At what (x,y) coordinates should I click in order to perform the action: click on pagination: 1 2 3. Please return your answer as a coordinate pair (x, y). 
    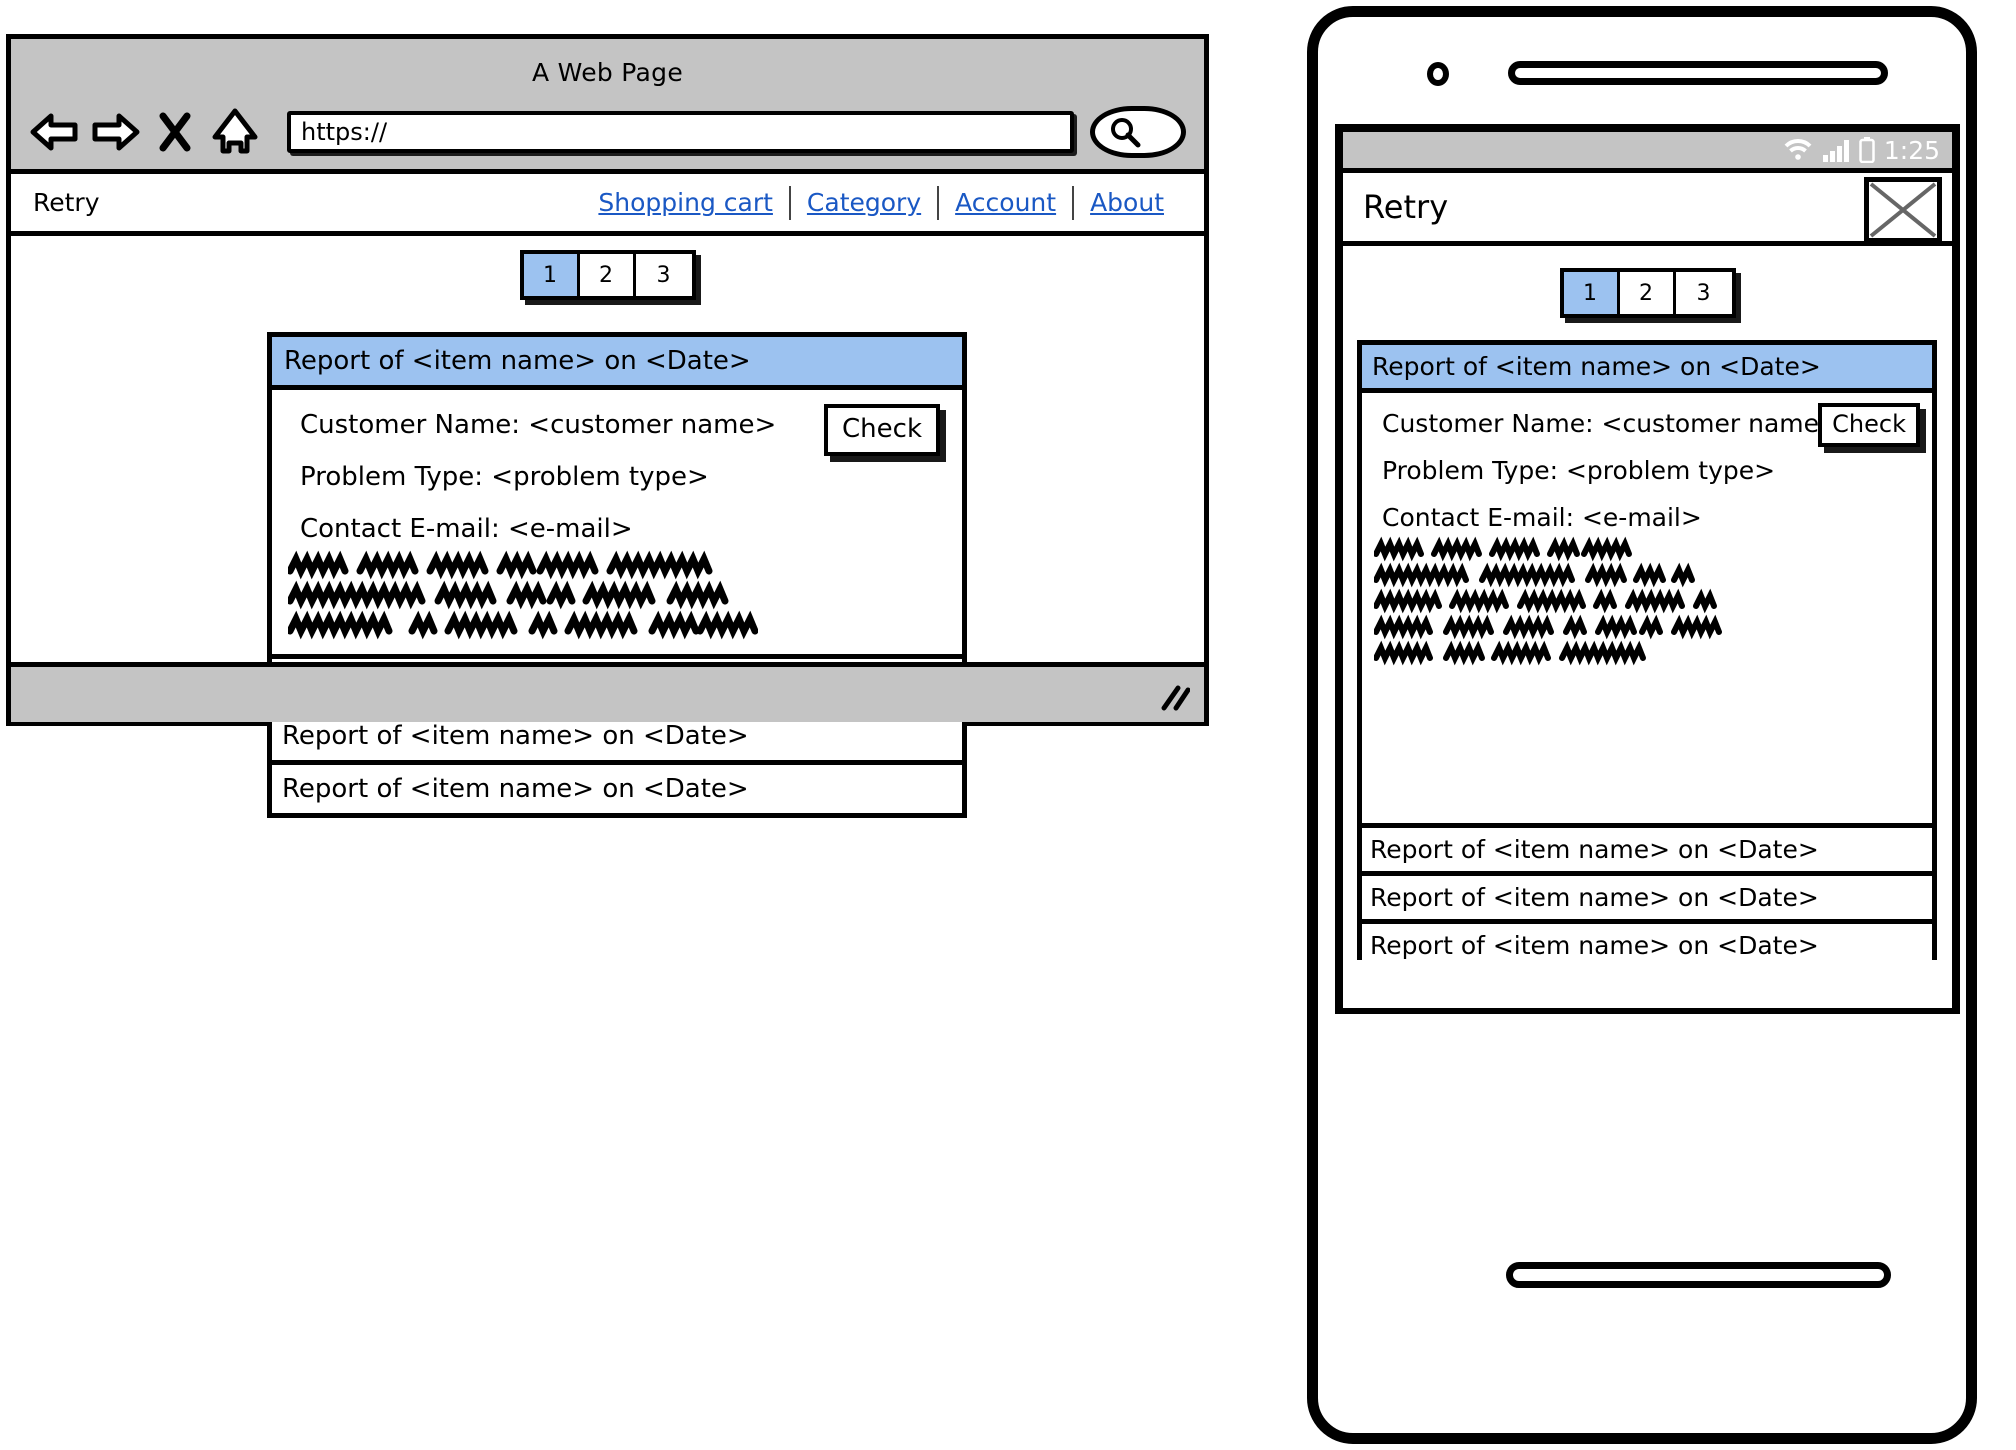
    Looking at the image, I should click on (607, 275).